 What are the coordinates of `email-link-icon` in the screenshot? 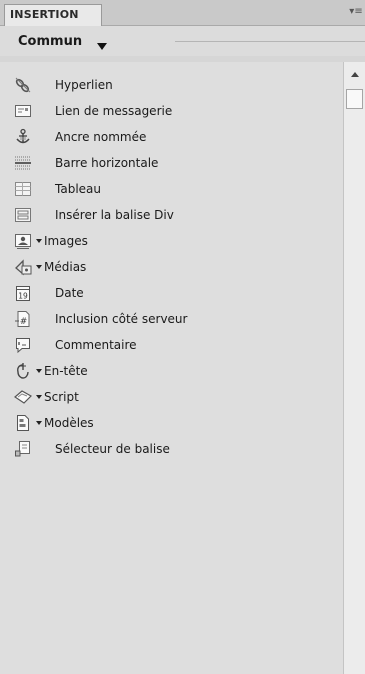 It's located at (23, 111).